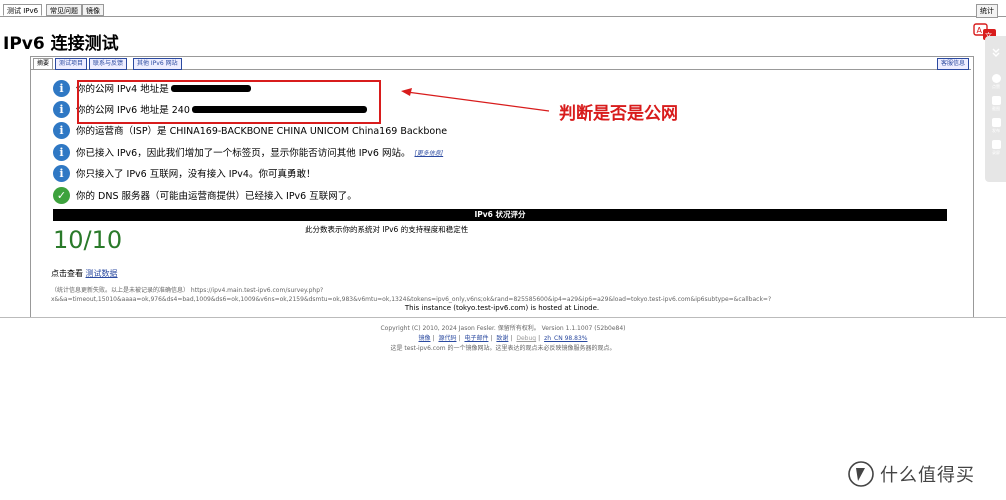 This screenshot has height=500, width=1006. I want to click on footer-link-source: 源代码, so click(447, 338).